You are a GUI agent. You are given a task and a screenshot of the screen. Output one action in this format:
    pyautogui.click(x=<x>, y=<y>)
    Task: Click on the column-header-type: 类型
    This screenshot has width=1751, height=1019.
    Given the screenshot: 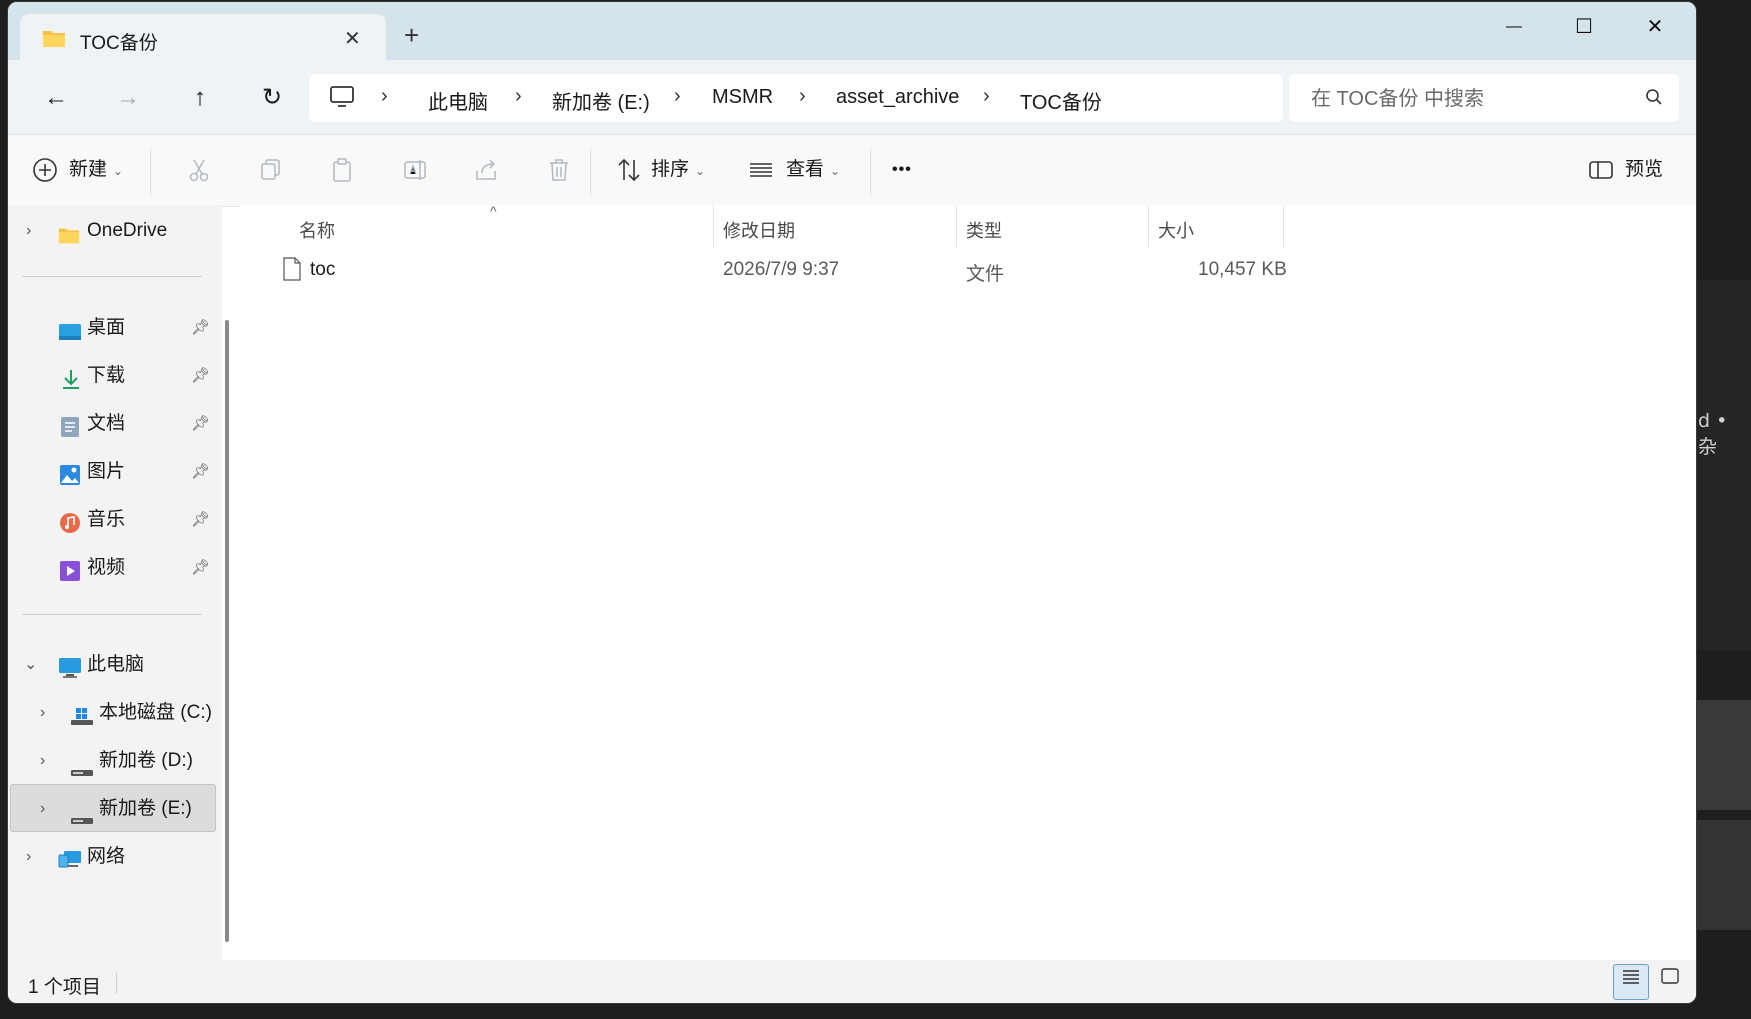 What is the action you would take?
    pyautogui.click(x=984, y=230)
    